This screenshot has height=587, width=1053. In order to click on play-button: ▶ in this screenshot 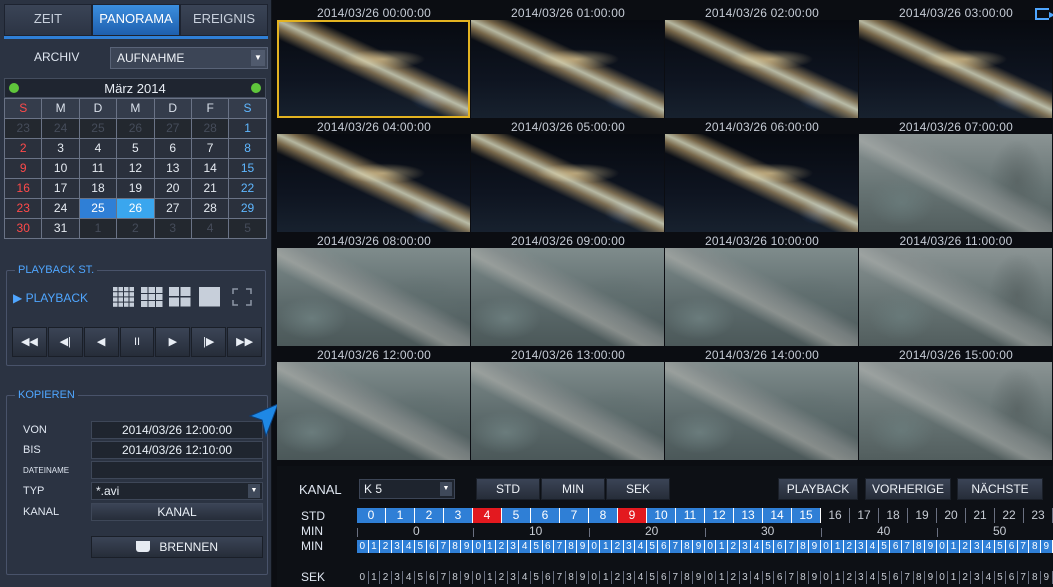, I will do `click(173, 342)`.